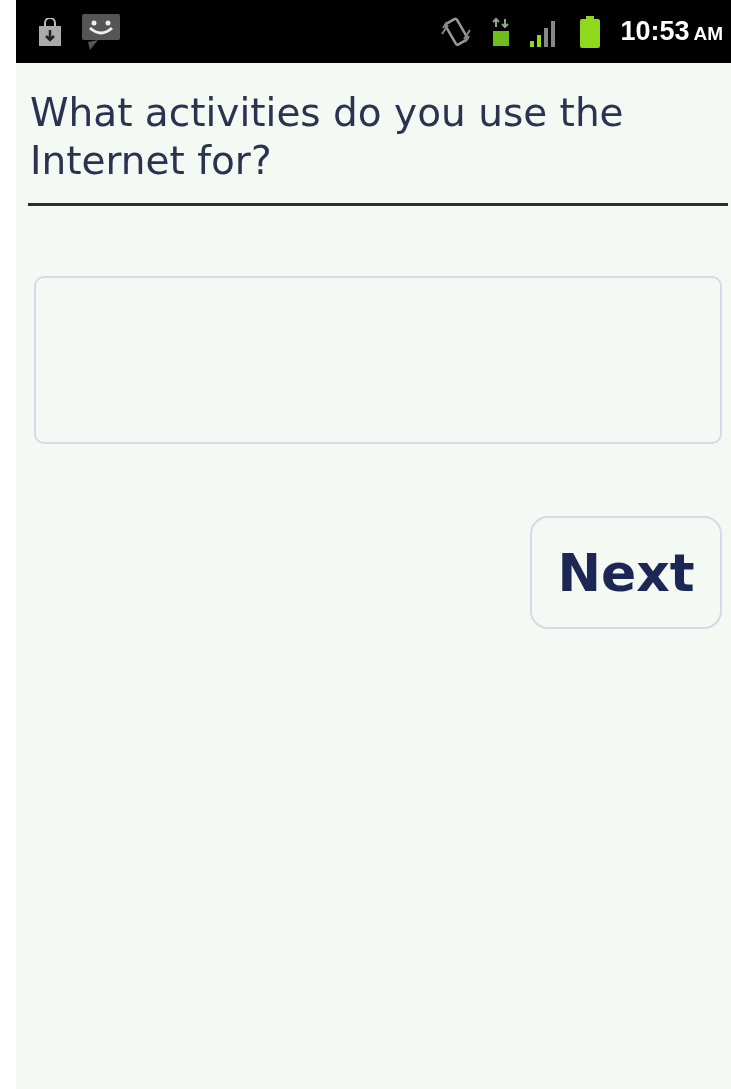 Image resolution: width=731 pixels, height=1089 pixels. I want to click on battery-icon, so click(590, 31).